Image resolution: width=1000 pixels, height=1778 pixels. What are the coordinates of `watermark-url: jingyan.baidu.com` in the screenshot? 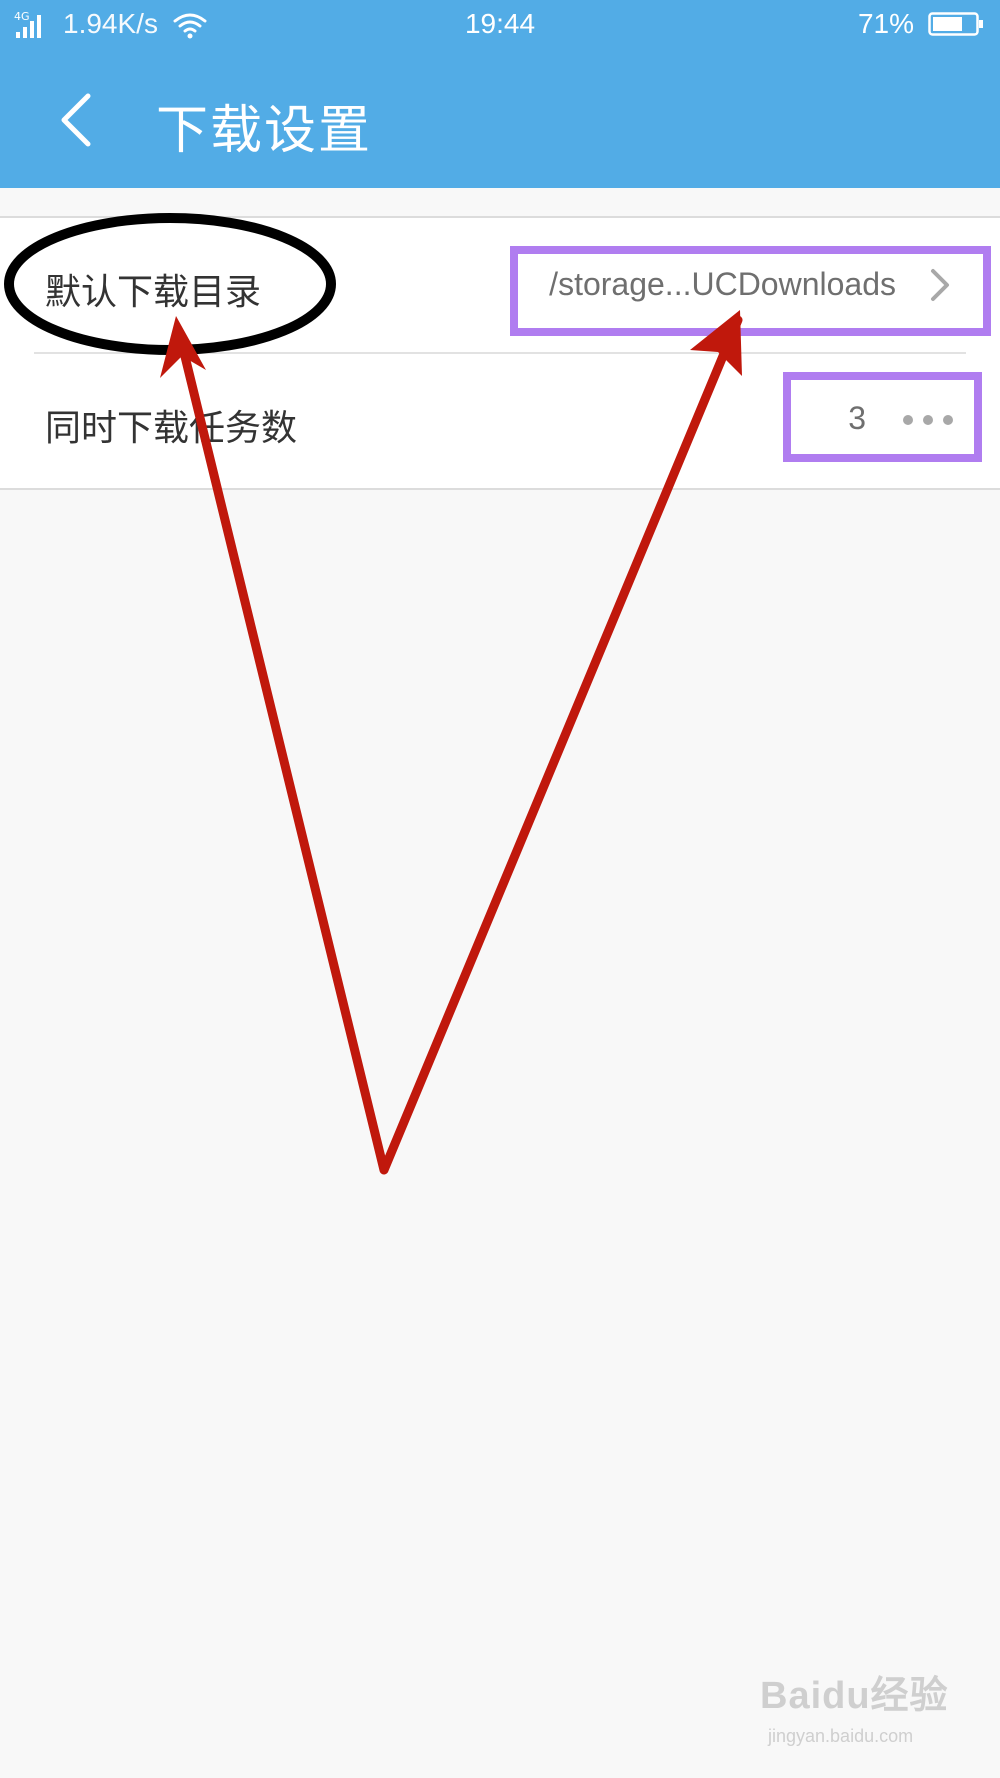 It's located at (841, 1736).